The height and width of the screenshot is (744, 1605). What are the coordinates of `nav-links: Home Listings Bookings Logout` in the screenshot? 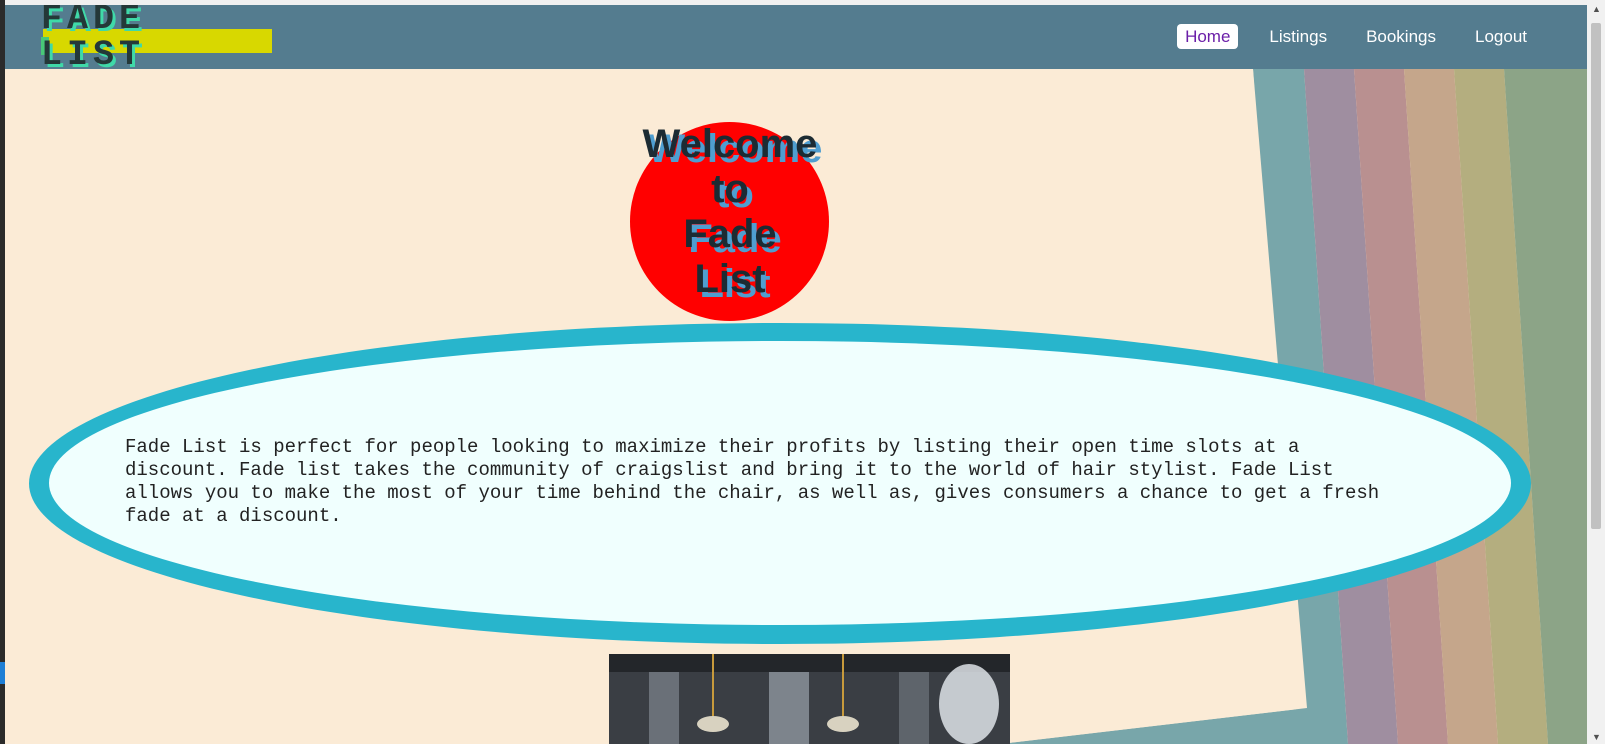 It's located at (1344, 36).